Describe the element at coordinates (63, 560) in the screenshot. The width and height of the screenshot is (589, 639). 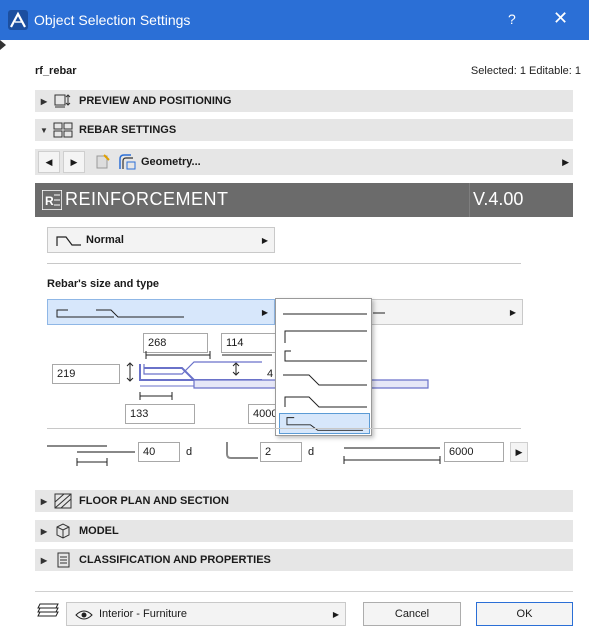
I see `classification-document-icon` at that location.